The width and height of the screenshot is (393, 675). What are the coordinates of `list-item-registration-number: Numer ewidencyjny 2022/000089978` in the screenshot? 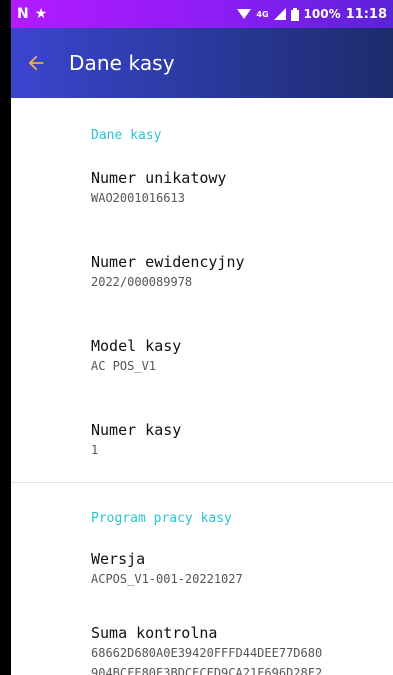 It's located at (242, 272).